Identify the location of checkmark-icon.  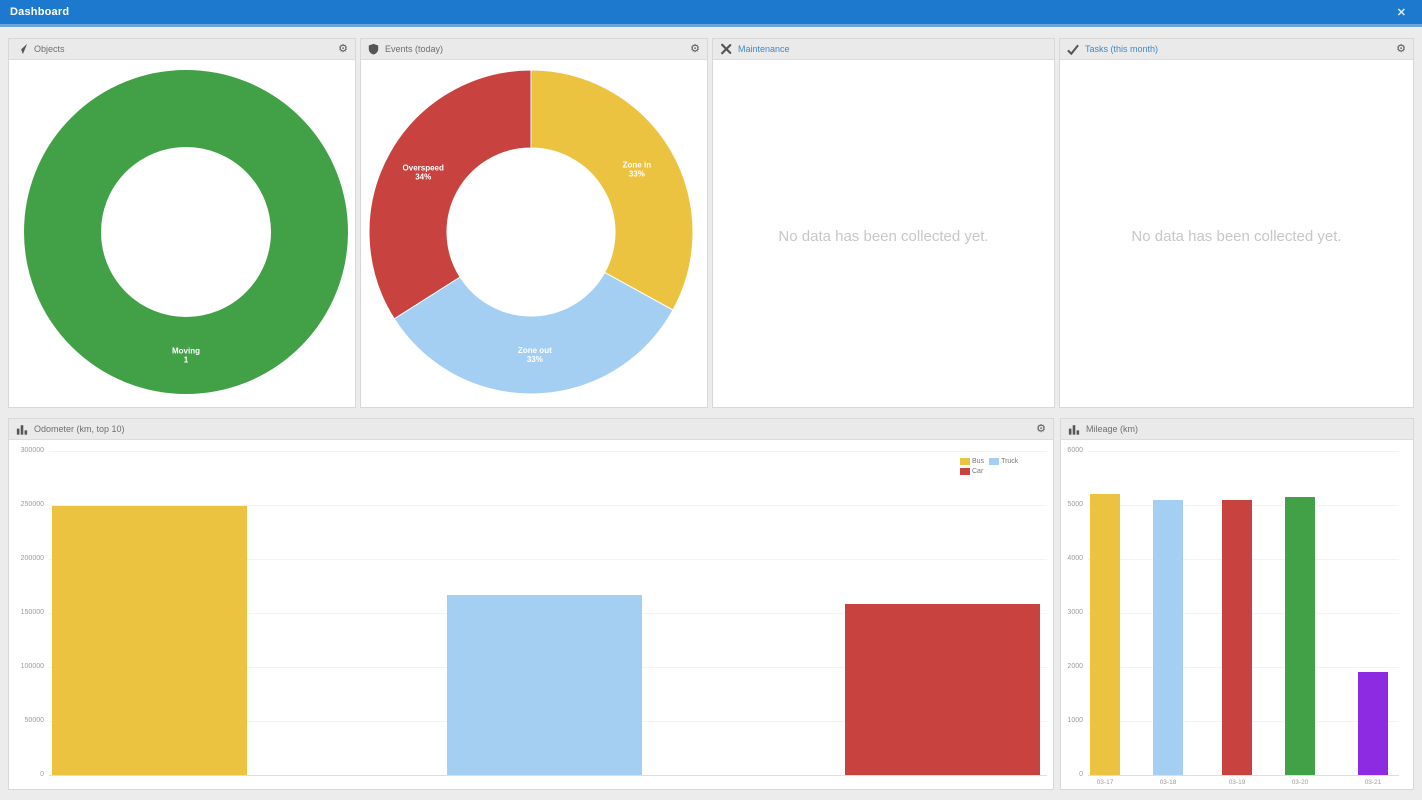
(1073, 49).